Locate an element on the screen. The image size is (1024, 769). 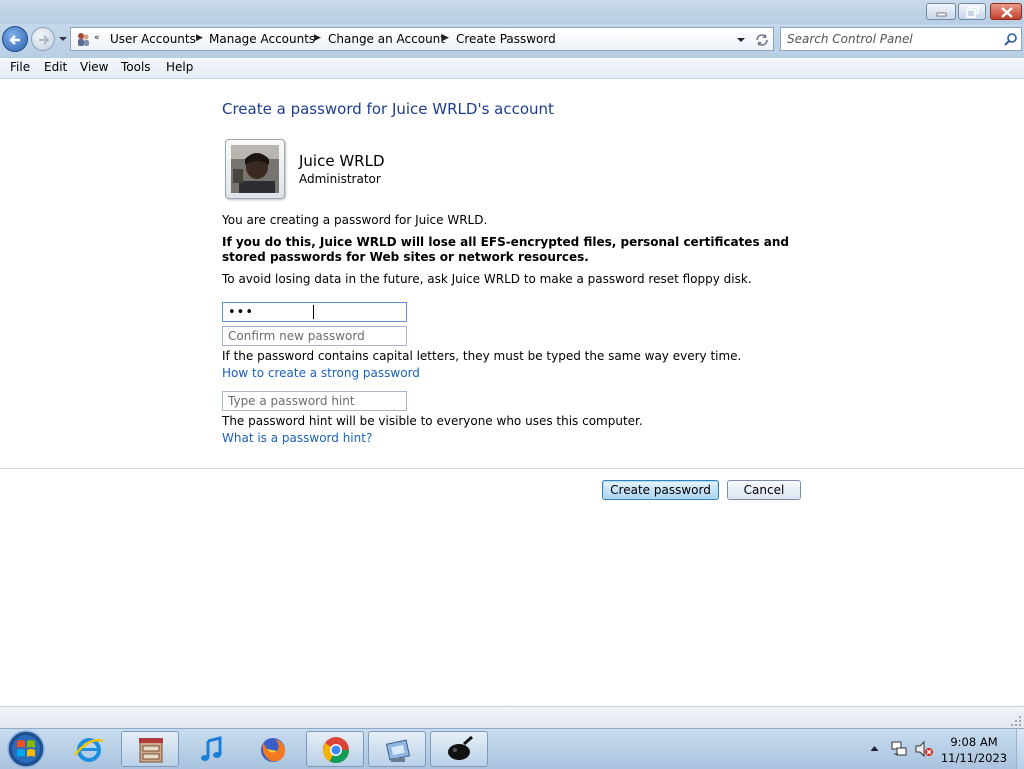
search-icon is located at coordinates (1011, 39).